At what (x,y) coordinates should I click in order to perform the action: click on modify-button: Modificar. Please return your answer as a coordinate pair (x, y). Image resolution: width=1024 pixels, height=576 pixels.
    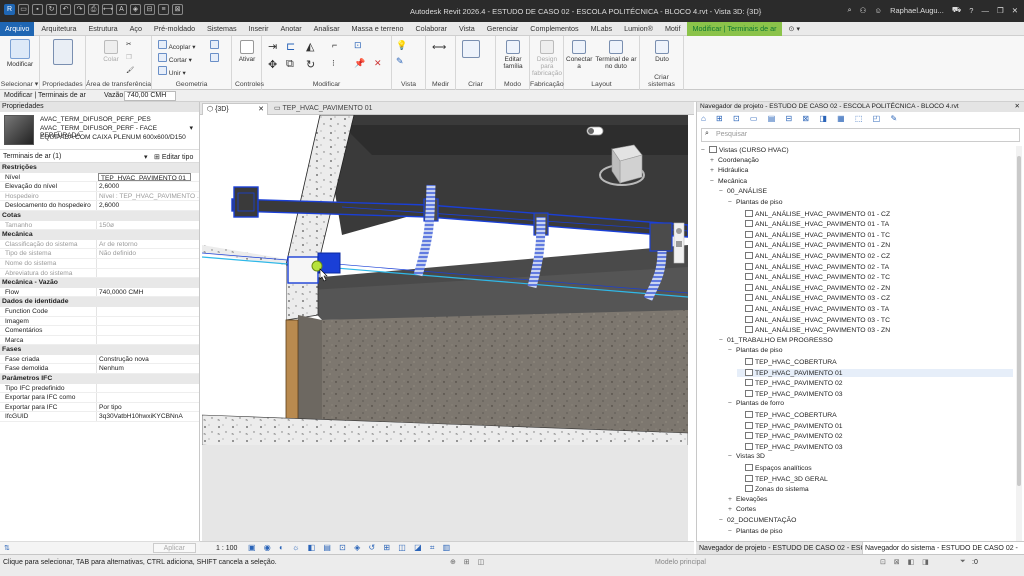
    Looking at the image, I should click on (20, 53).